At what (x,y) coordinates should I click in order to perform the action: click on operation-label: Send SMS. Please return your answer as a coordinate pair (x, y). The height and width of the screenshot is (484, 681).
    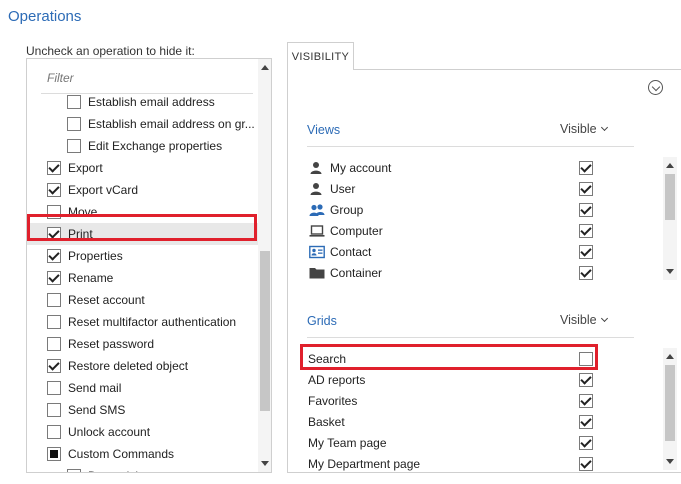
    Looking at the image, I should click on (97, 410).